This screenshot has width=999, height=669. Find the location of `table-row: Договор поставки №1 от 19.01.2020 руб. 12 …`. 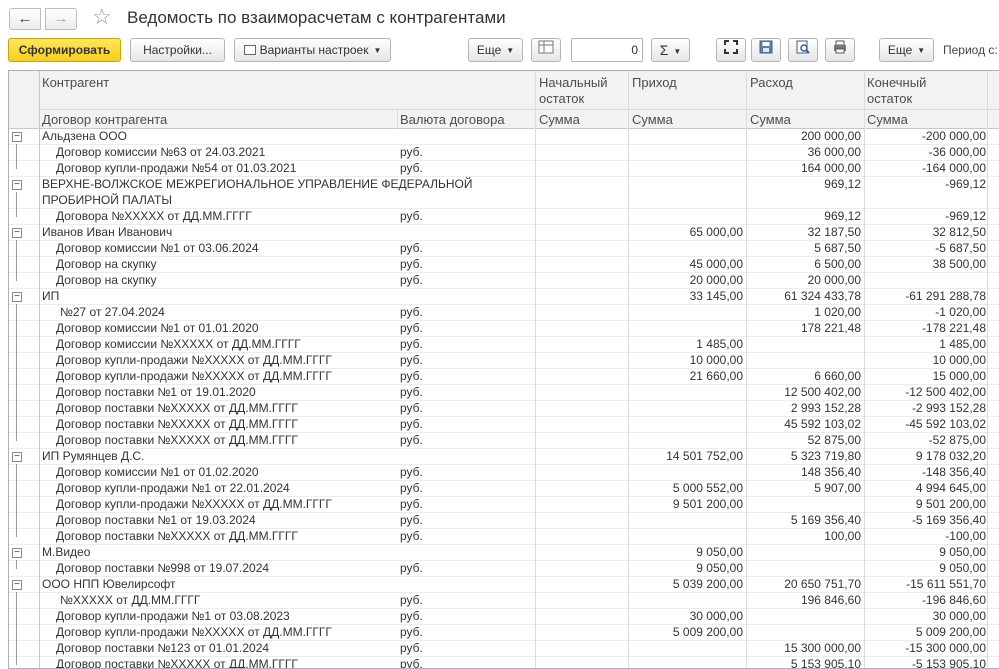

table-row: Договор поставки №1 от 19.01.2020 руб. 12 … is located at coordinates (504, 393).